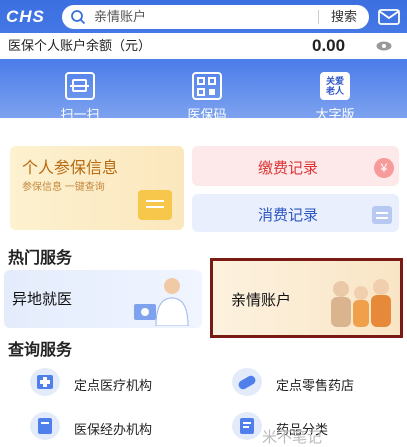 The height and width of the screenshot is (447, 407). Describe the element at coordinates (315, 385) in the screenshot. I see `designated-pharmacy-label: 定点零售药店` at that location.